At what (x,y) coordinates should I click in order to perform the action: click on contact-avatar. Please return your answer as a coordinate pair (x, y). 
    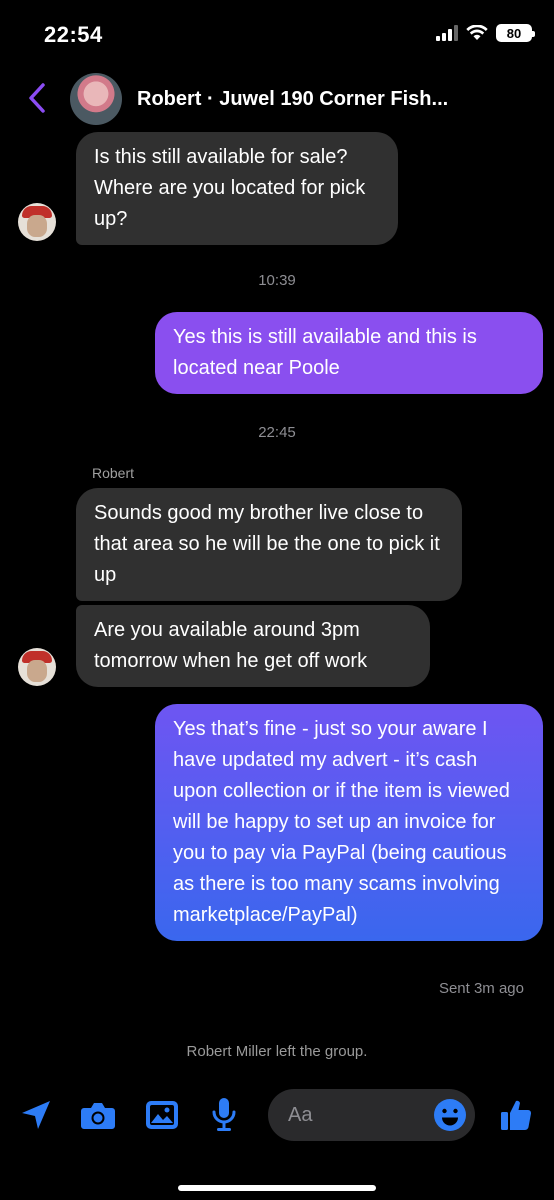
    Looking at the image, I should click on (96, 99).